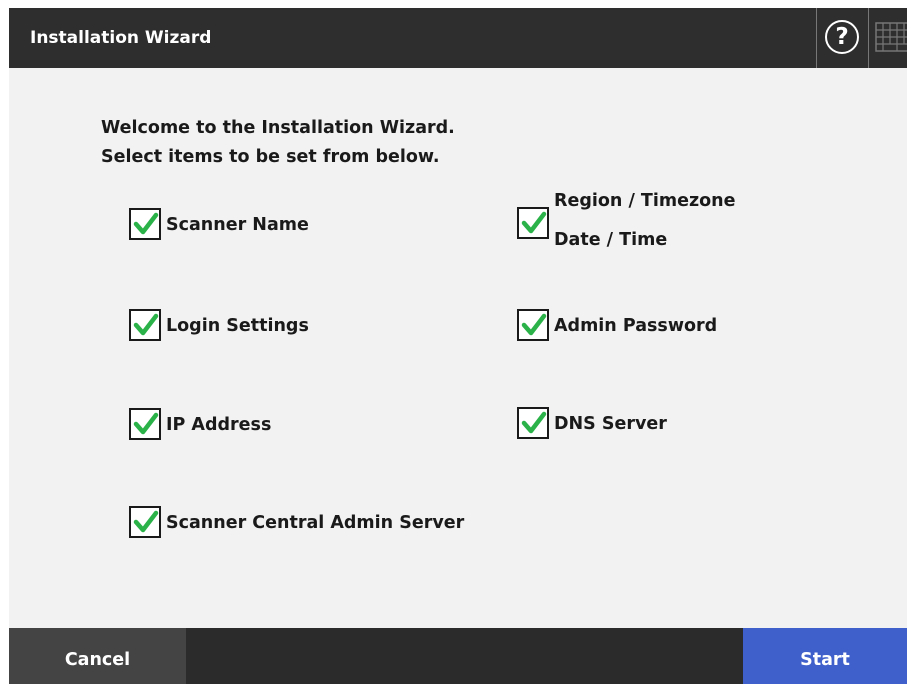 The image size is (907, 692). Describe the element at coordinates (237, 225) in the screenshot. I see `scanner-name-label: Scanner Name` at that location.